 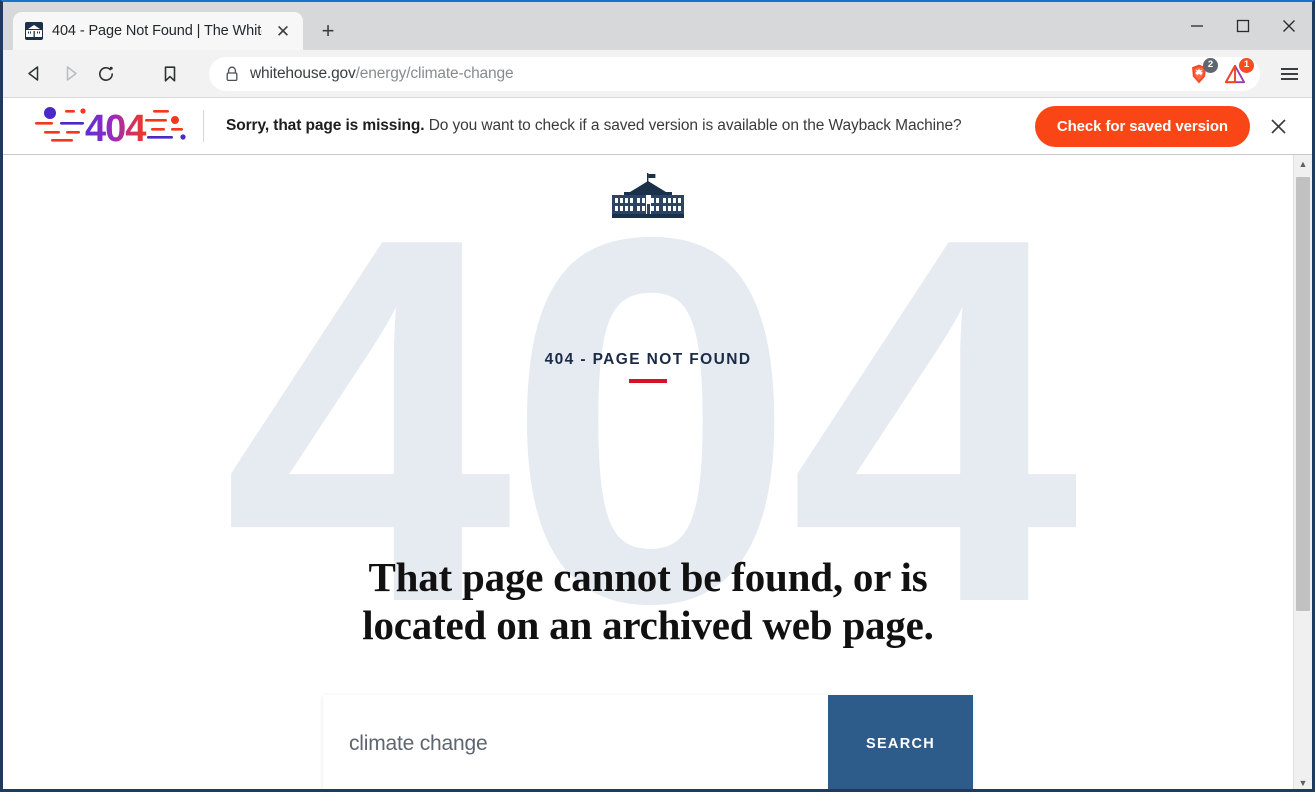 What do you see at coordinates (1289, 74) in the screenshot?
I see `browser-menu-icon` at bounding box center [1289, 74].